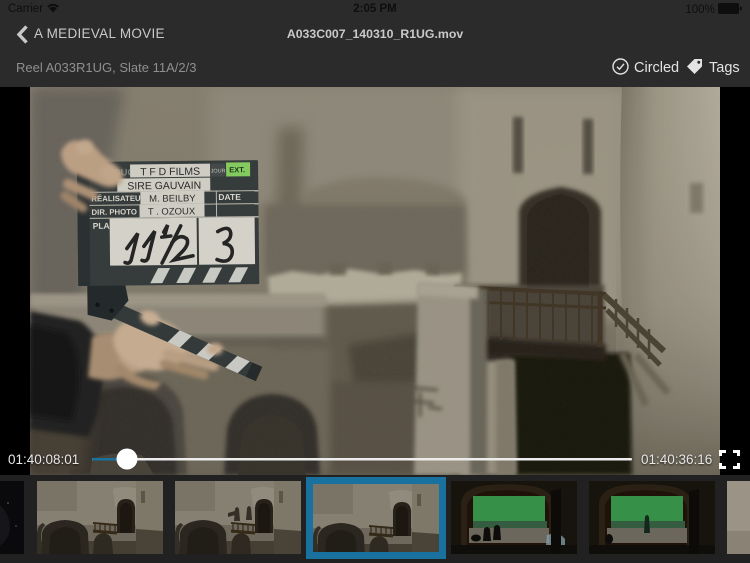 Image resolution: width=750 pixels, height=563 pixels. Describe the element at coordinates (172, 212) in the screenshot. I see `svg-text: T . OZOUX` at that location.